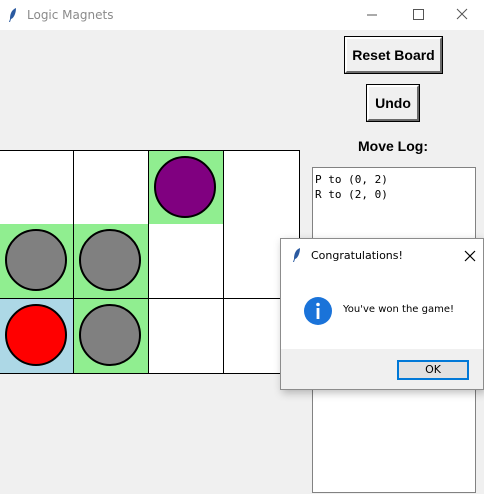 This screenshot has width=484, height=494. I want to click on minimize-icon, so click(372, 15).